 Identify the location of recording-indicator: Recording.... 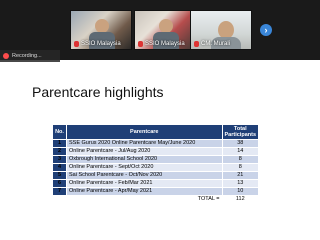
(30, 56).